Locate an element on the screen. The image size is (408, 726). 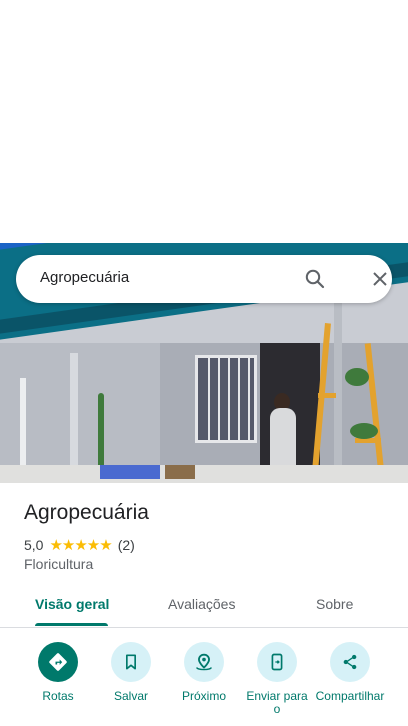
tab-bar: Visão geral Avaliações Sobre is located at coordinates (204, 606).